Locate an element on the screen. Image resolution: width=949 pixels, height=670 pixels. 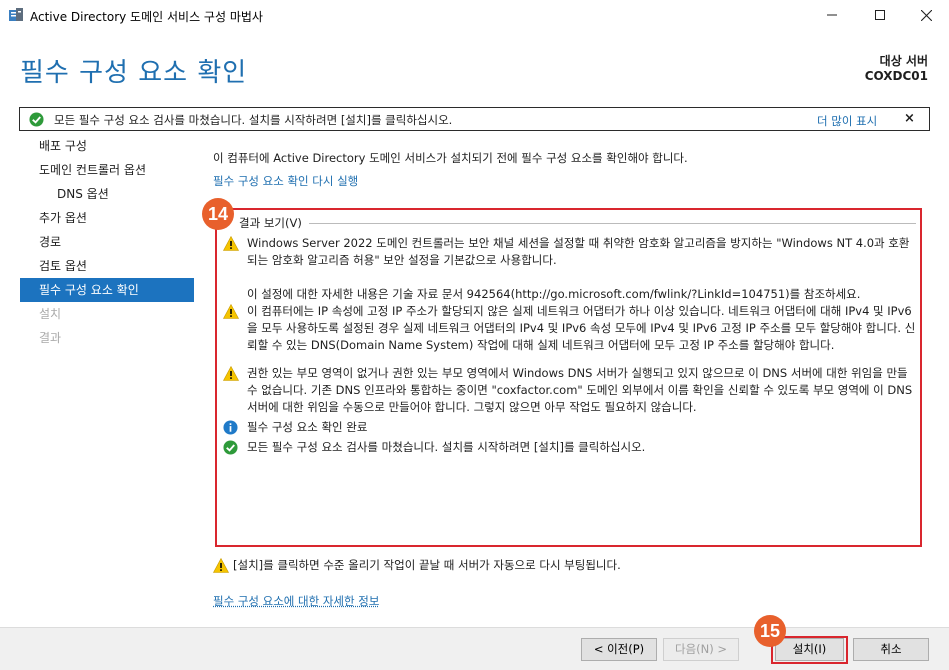
dismiss-notification-button: × is located at coordinates (909, 118).